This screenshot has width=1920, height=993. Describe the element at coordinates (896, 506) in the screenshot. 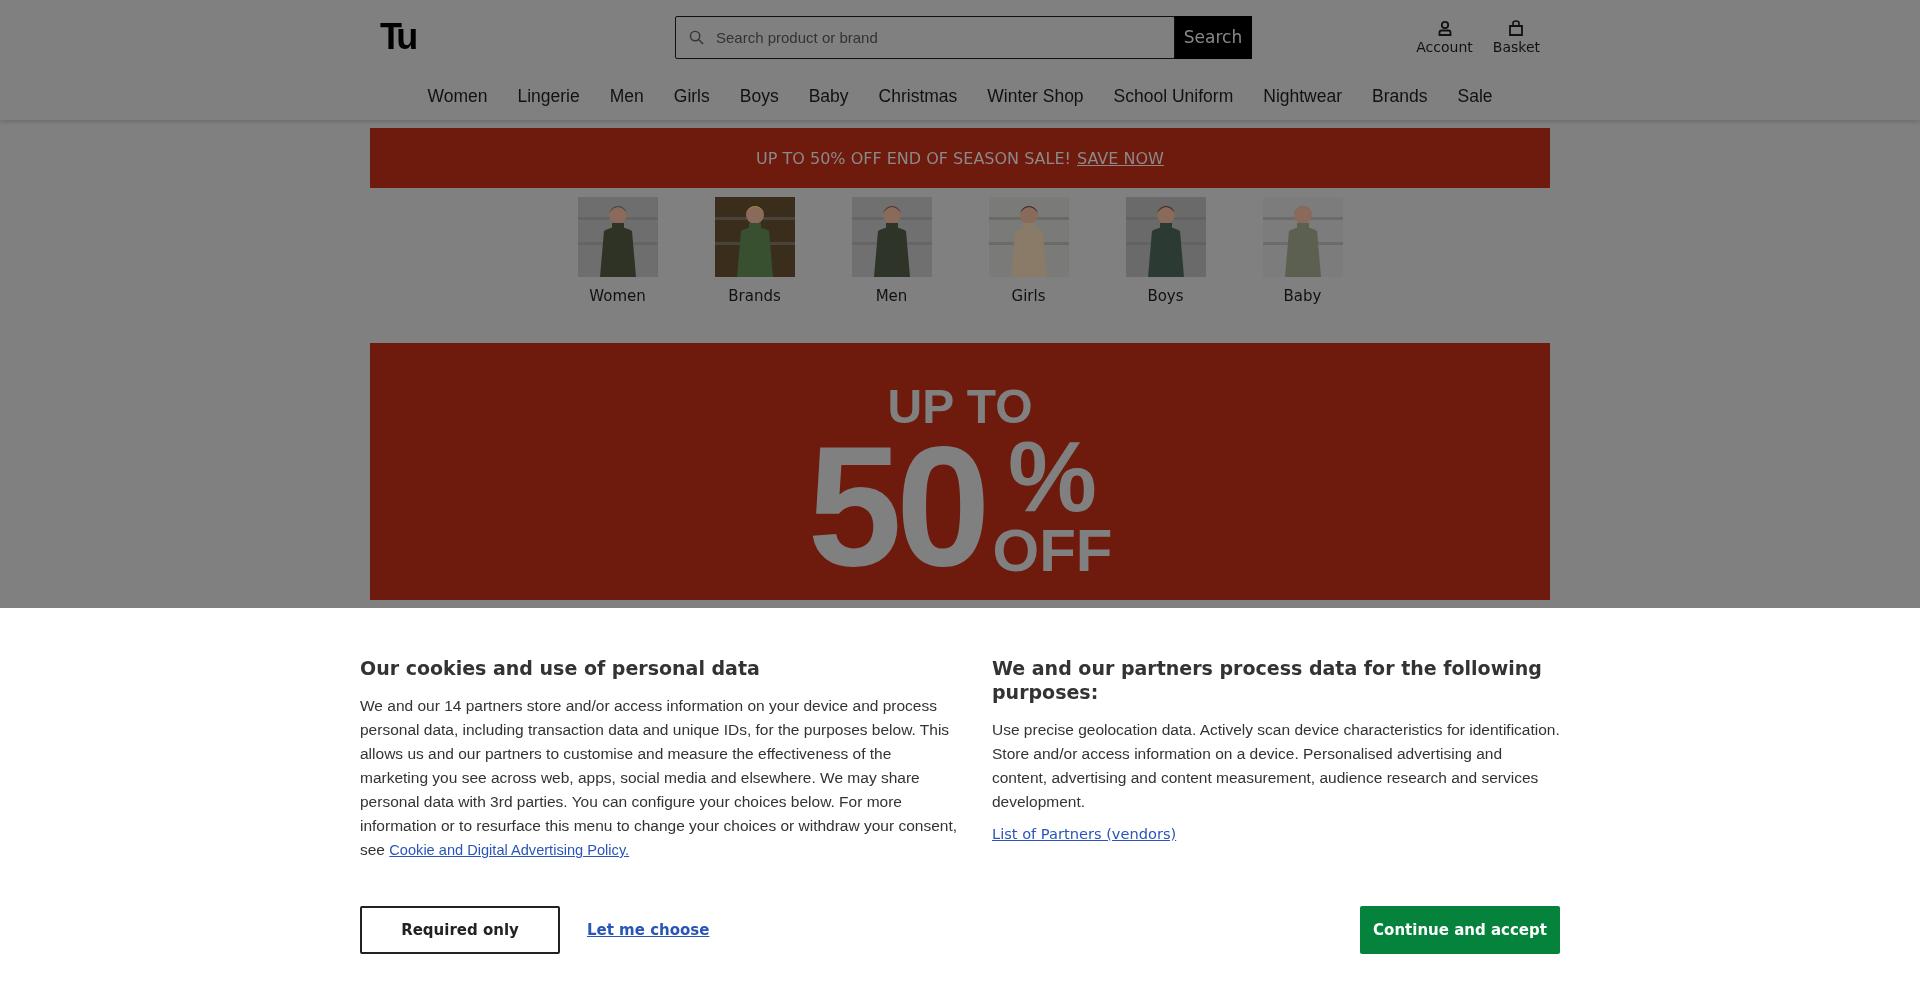

I see `banner-number: 50` at that location.